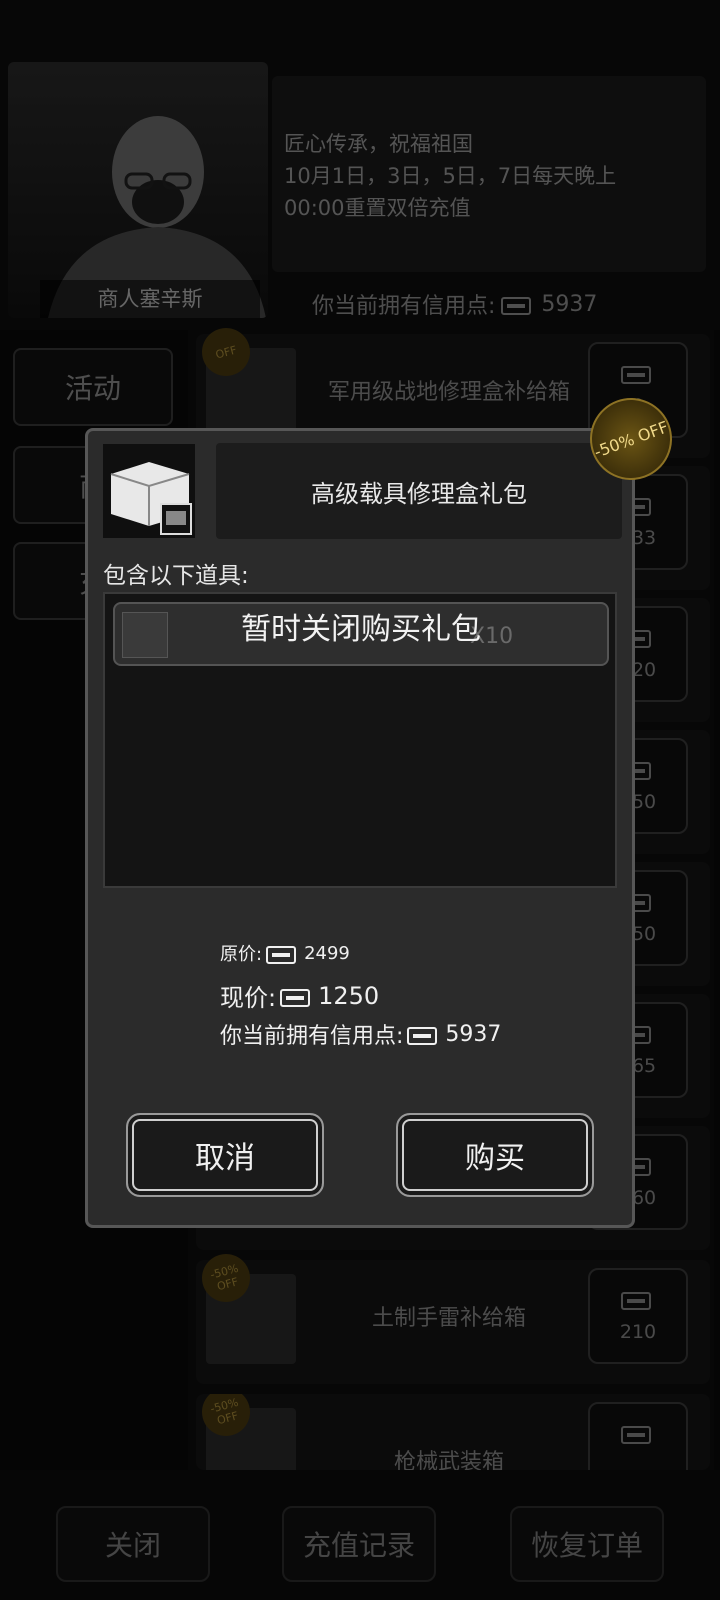  What do you see at coordinates (327, 953) in the screenshot?
I see `original-price-value: 2499` at bounding box center [327, 953].